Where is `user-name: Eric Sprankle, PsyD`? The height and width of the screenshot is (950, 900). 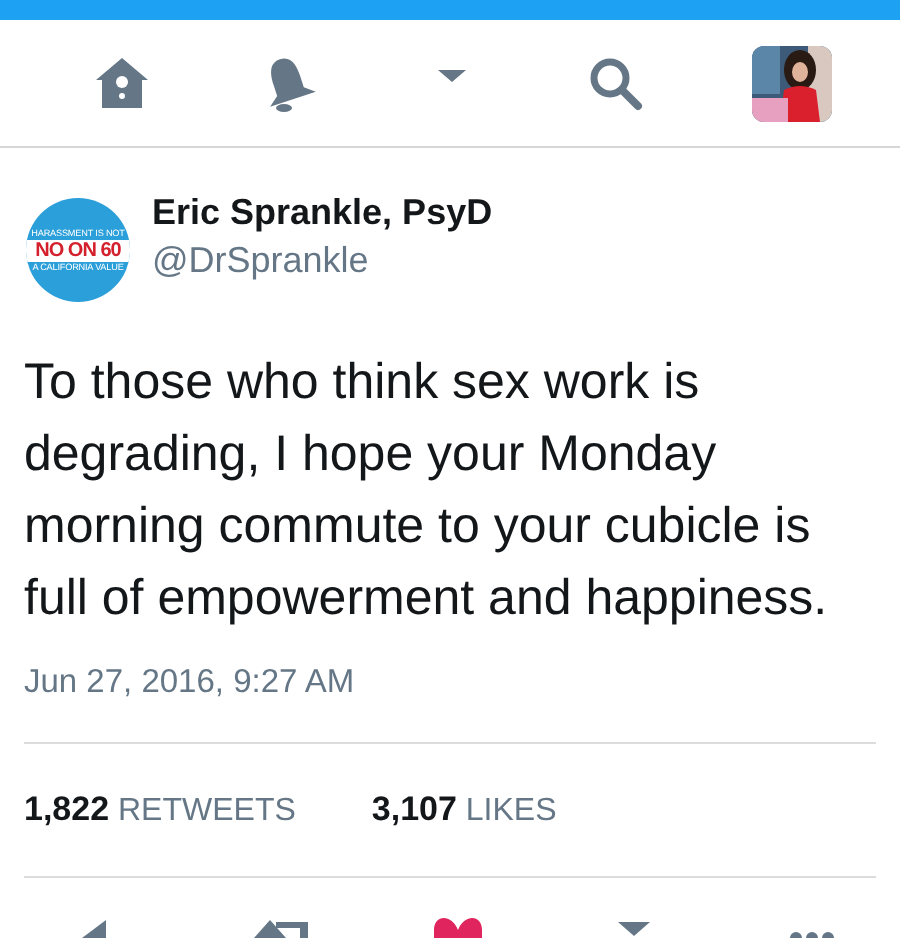
user-name: Eric Sprankle, PsyD is located at coordinates (322, 212).